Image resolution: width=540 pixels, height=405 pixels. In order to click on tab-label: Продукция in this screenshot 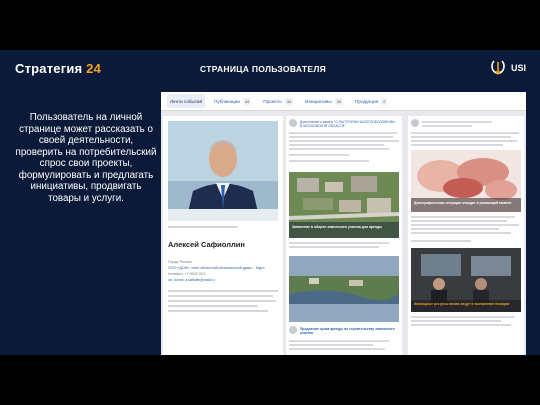, I will do `click(367, 101)`.